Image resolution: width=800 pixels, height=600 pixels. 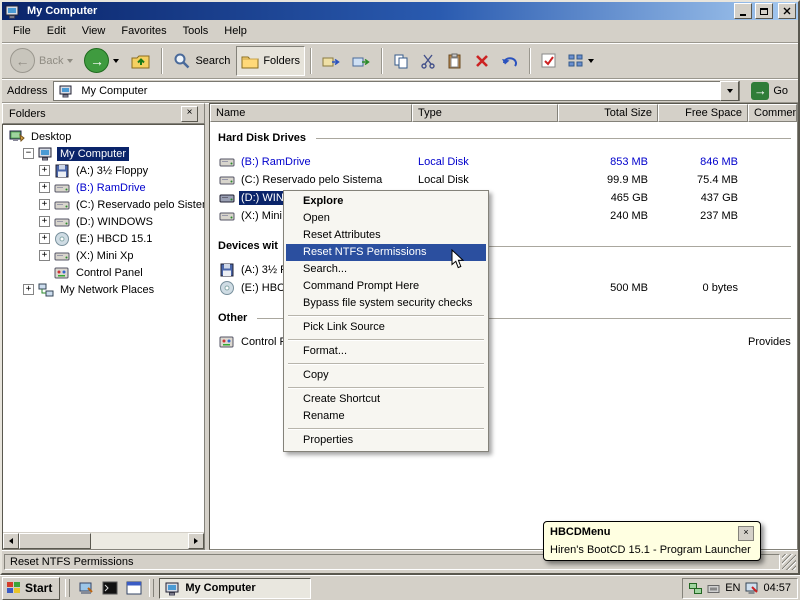 I want to click on menu-help: Help, so click(x=235, y=31).